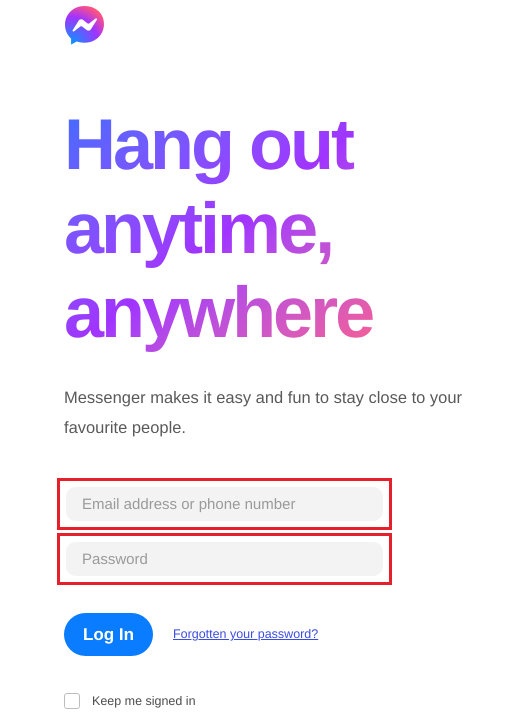 The image size is (523, 719). Describe the element at coordinates (84, 25) in the screenshot. I see `messenger-logo-icon` at that location.